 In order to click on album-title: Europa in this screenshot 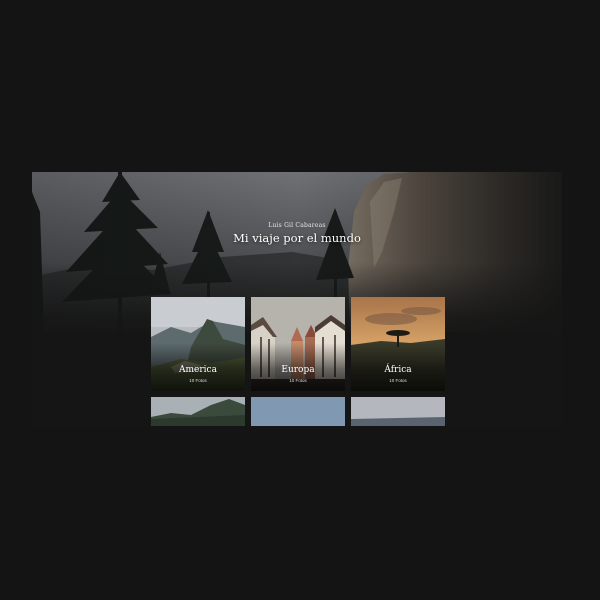, I will do `click(298, 370)`.